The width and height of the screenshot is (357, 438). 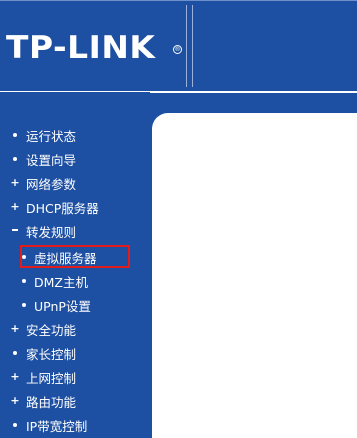 I want to click on nav-item-forwarding-rules: 转发规则, so click(x=38, y=231).